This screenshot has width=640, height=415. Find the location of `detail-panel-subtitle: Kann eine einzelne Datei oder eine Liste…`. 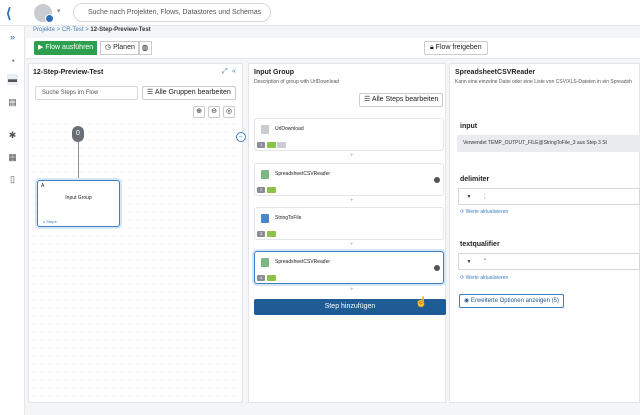

detail-panel-subtitle: Kann eine einzelne Datei oder eine Liste… is located at coordinates (543, 82).